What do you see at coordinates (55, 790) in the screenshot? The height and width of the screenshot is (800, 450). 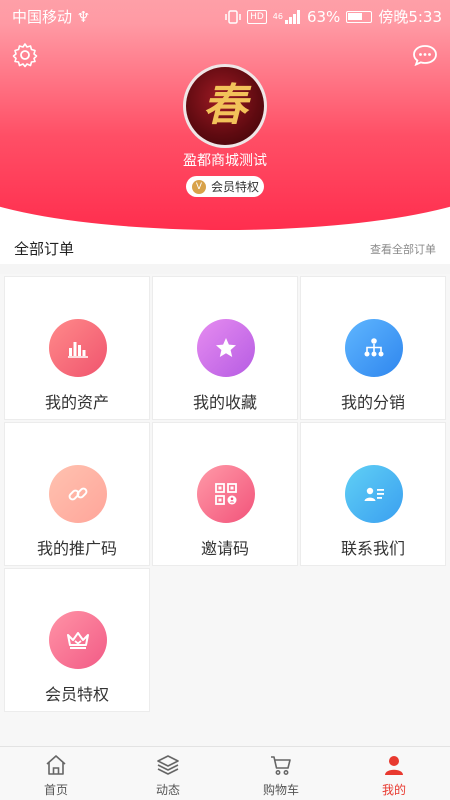 I see `tab-label: 首页` at bounding box center [55, 790].